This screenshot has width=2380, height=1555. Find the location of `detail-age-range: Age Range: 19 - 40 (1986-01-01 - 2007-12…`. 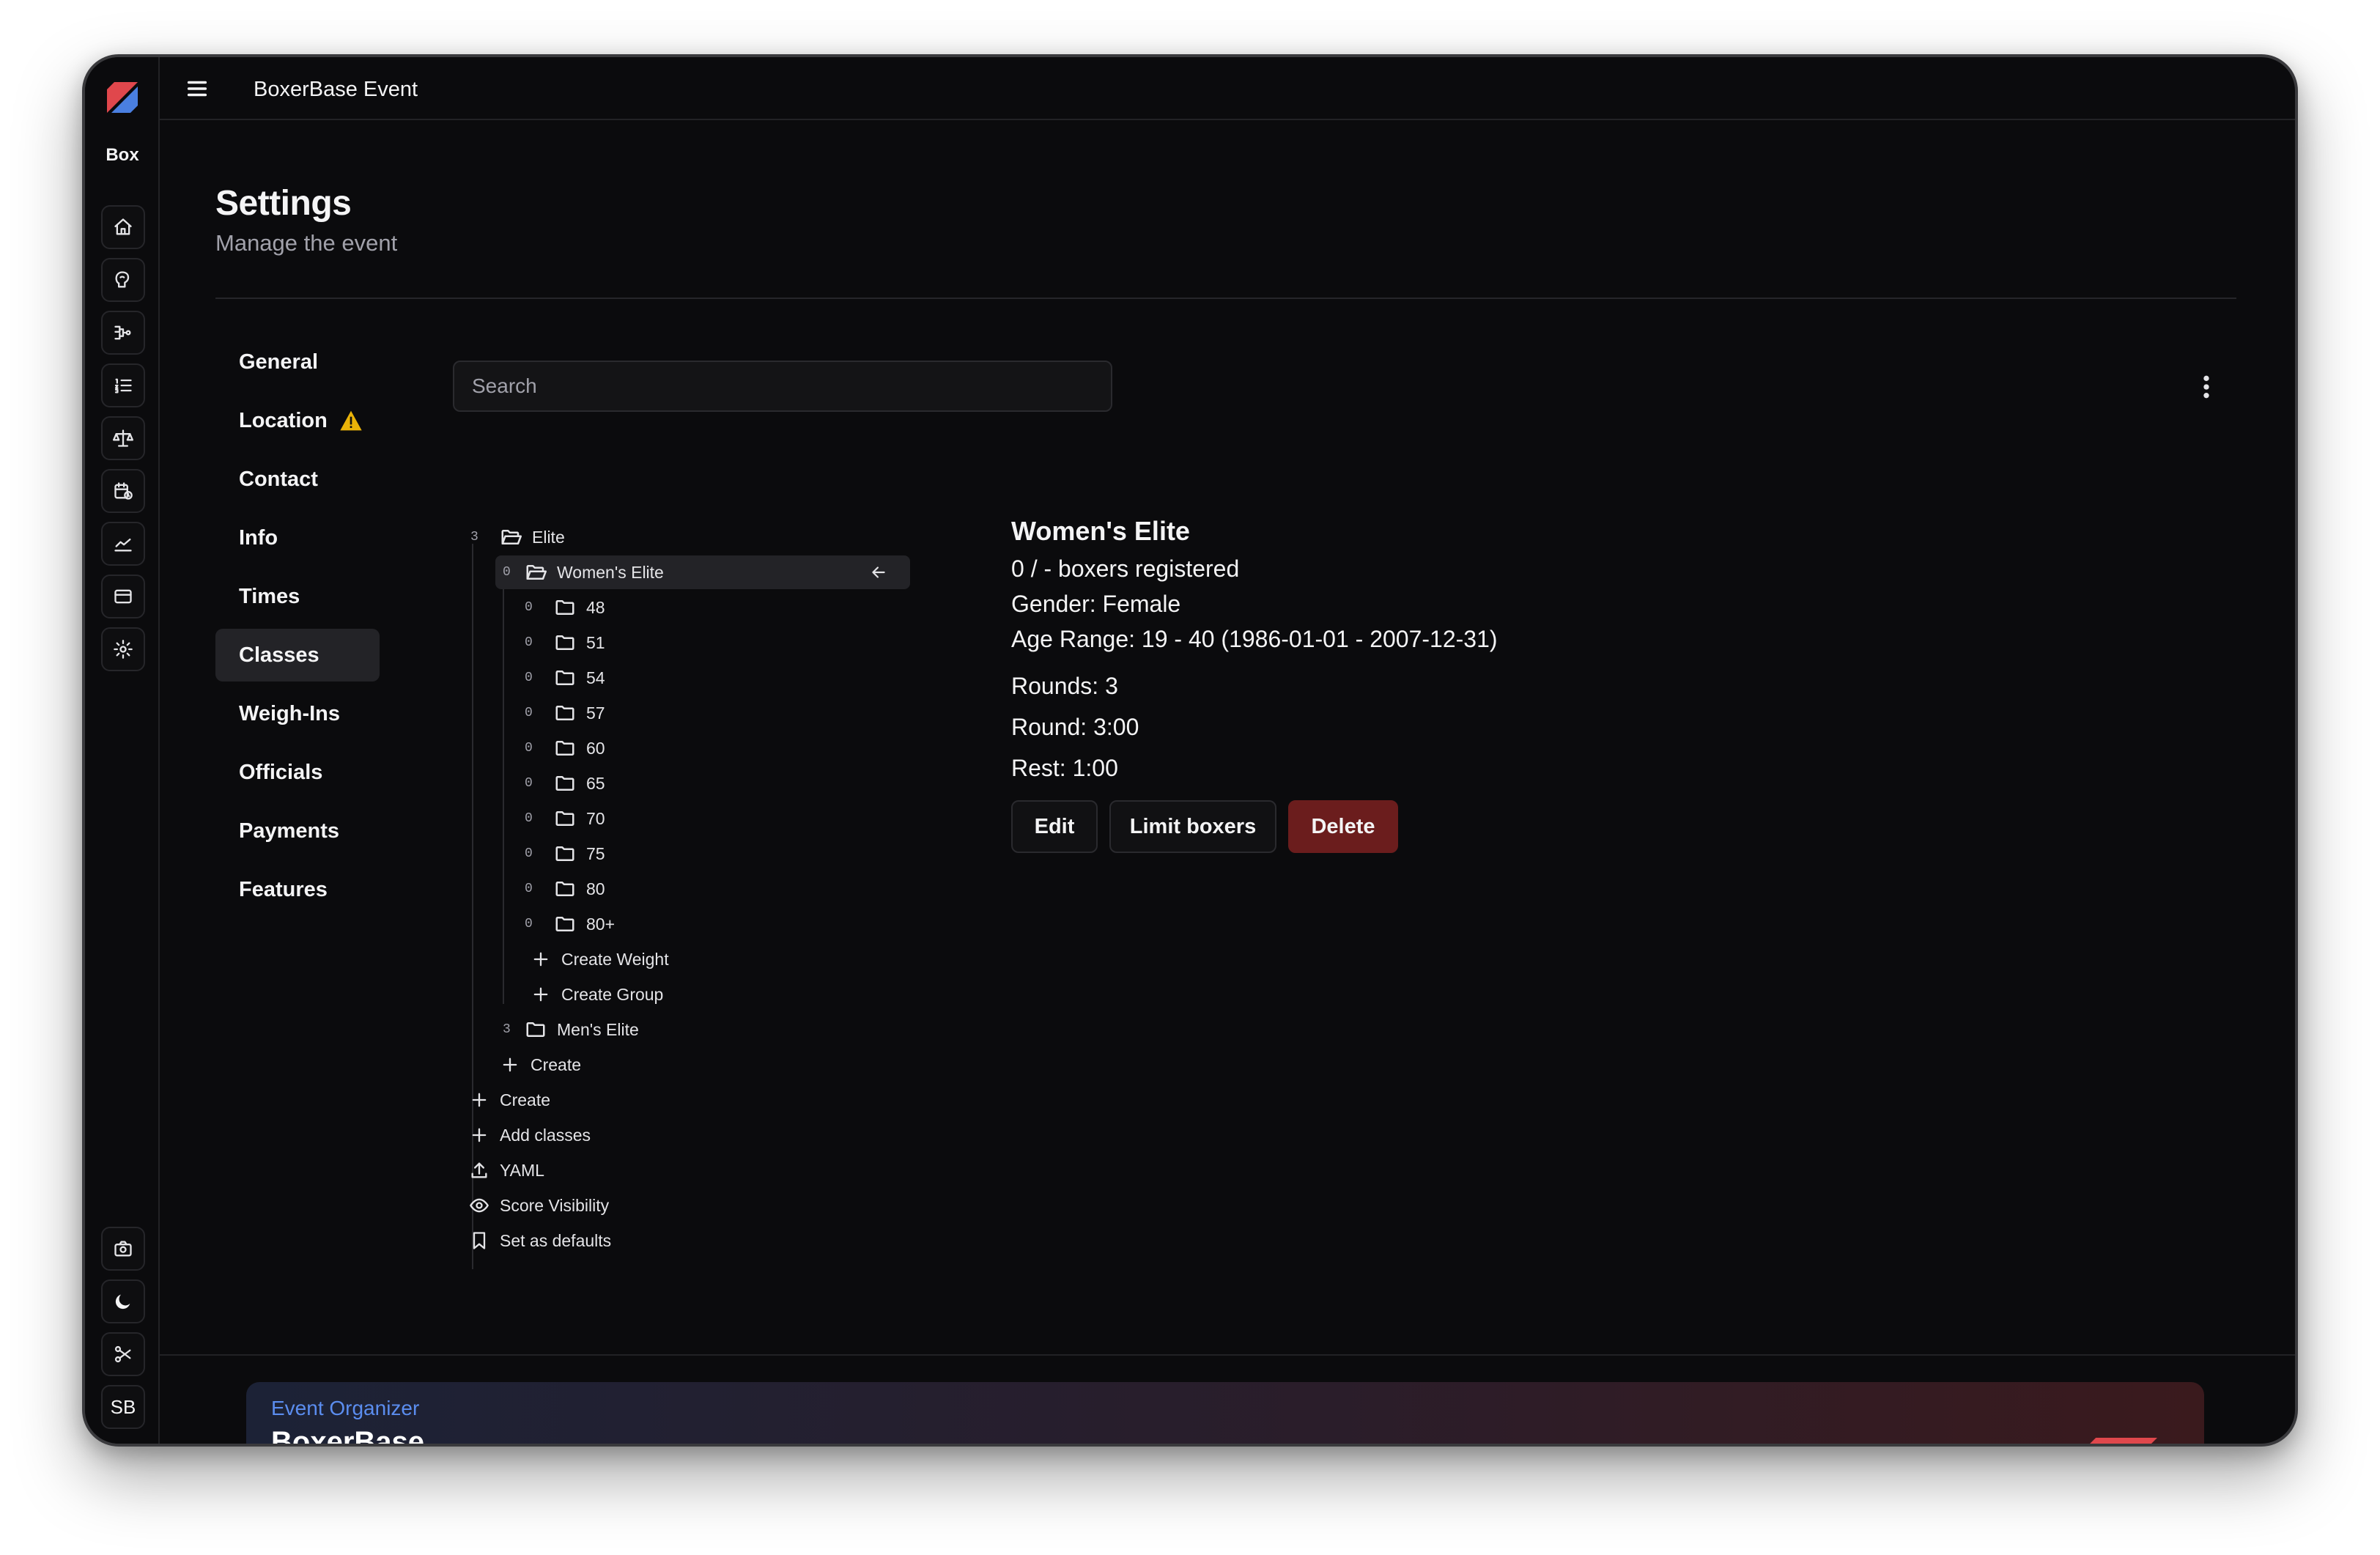

detail-age-range: Age Range: 19 - 40 (1986-01-01 - 2007-12… is located at coordinates (1254, 639).